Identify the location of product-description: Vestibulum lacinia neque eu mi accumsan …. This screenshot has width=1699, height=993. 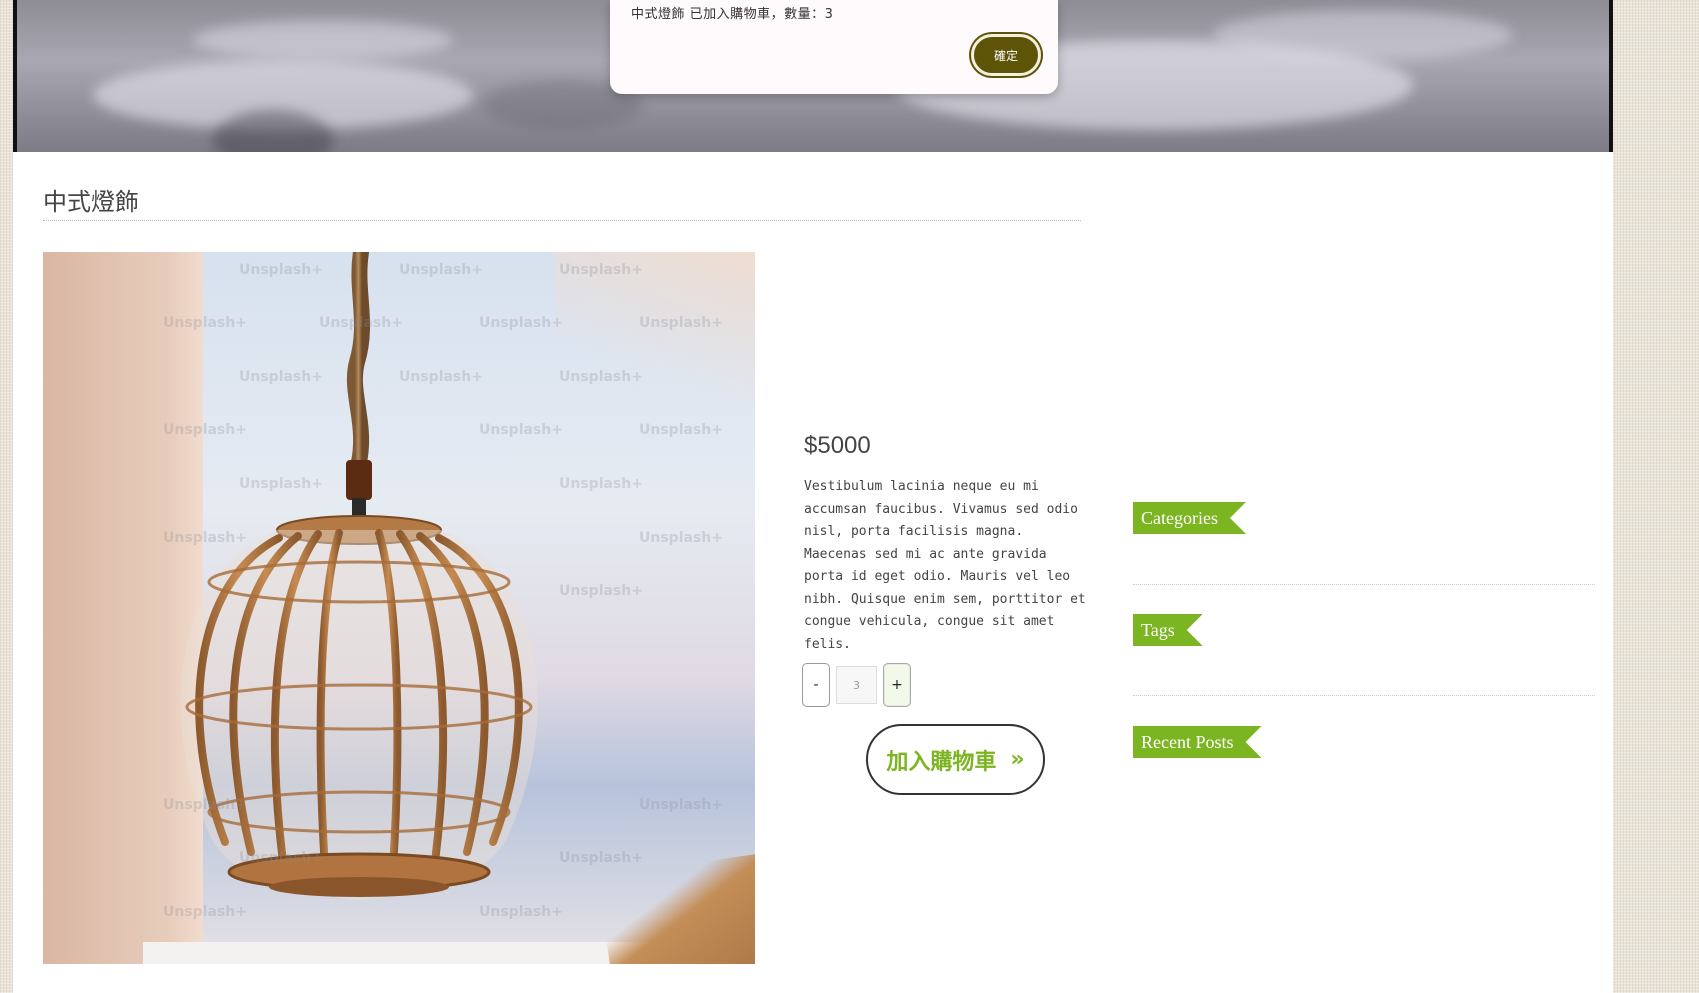
(945, 565).